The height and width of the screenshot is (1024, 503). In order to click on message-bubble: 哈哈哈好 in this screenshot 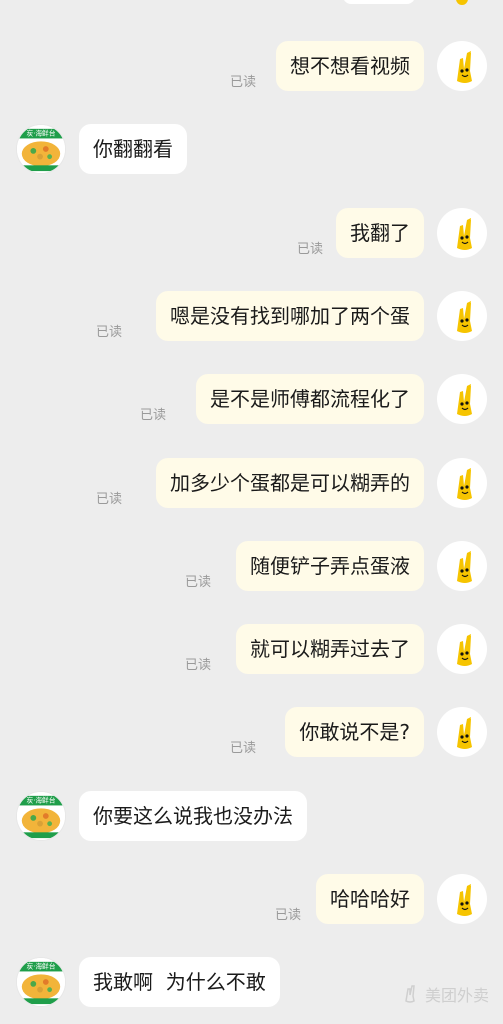, I will do `click(370, 899)`.